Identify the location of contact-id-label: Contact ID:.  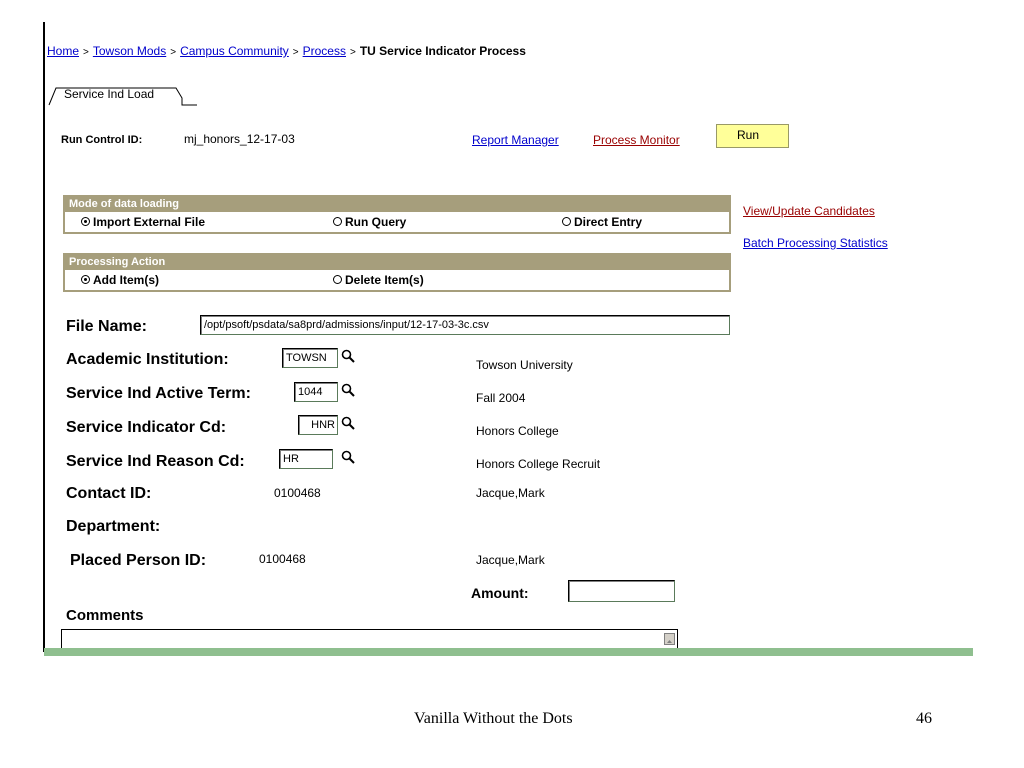
(109, 493).